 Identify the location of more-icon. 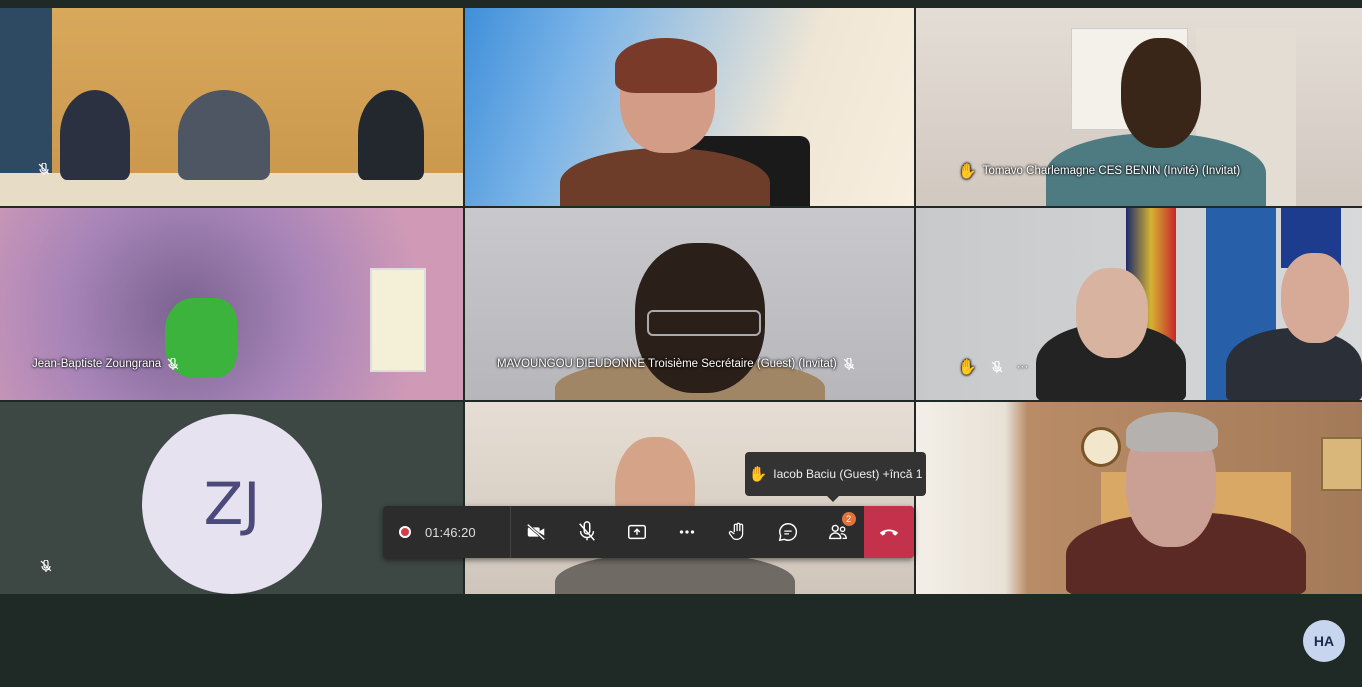
(687, 532).